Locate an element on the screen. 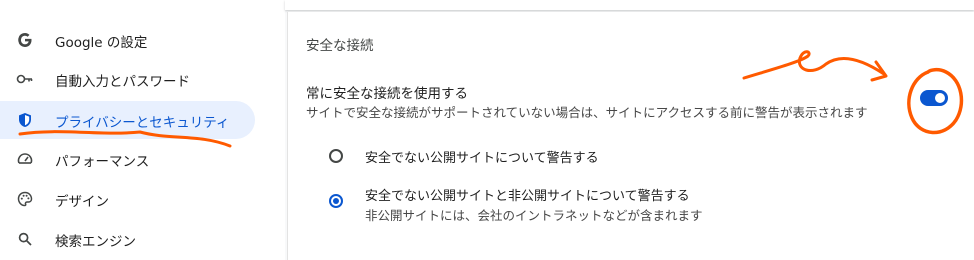 The height and width of the screenshot is (260, 974). sidebar-item-label: Google の設定 is located at coordinates (101, 43).